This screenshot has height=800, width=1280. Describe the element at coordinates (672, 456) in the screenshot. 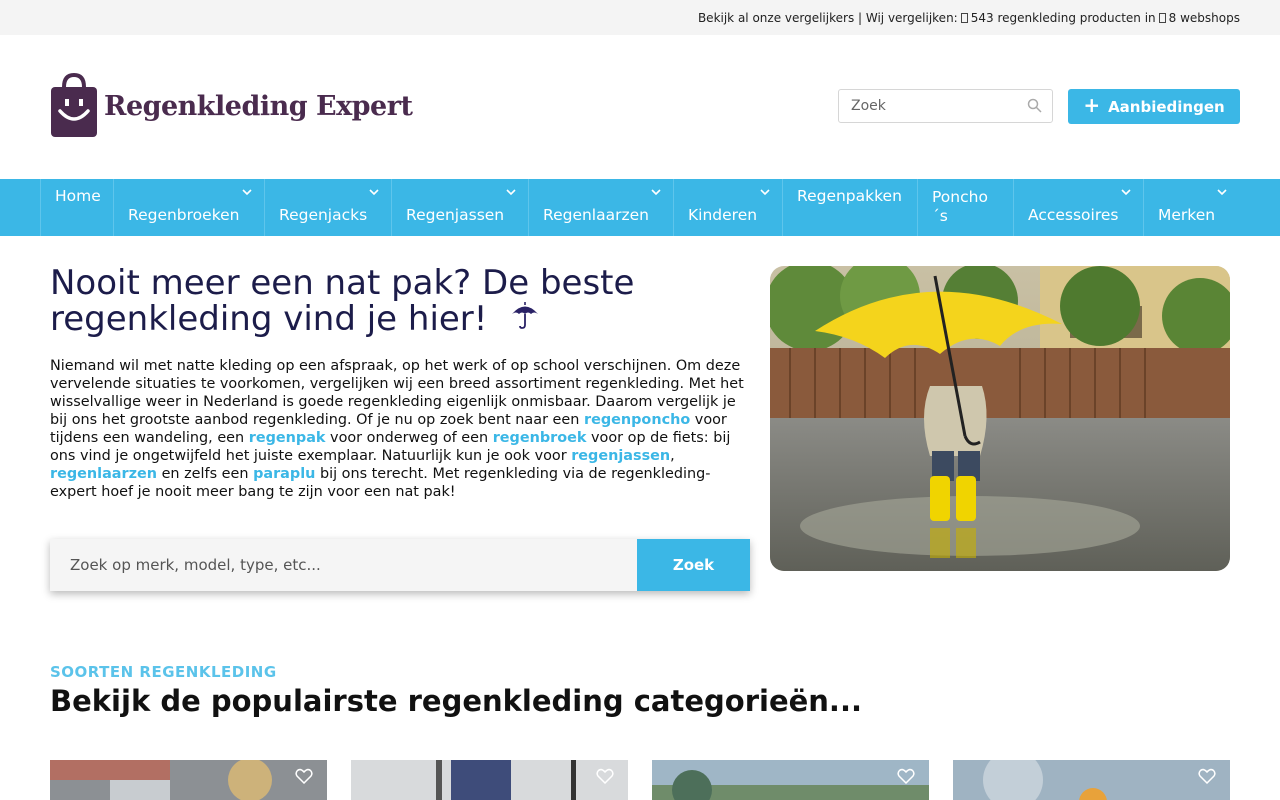

I see `intro-text-part: ,` at that location.